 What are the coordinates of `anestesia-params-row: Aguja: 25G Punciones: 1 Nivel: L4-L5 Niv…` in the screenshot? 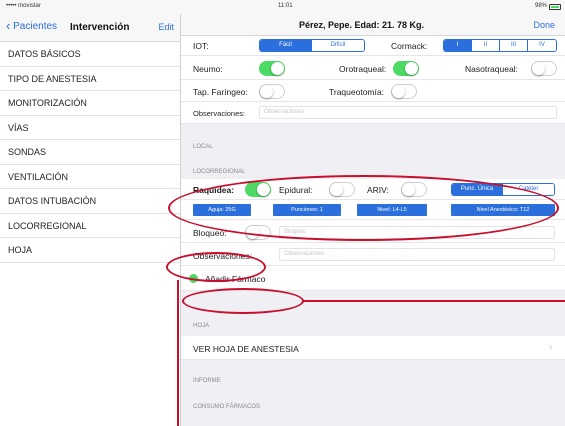 It's located at (373, 210).